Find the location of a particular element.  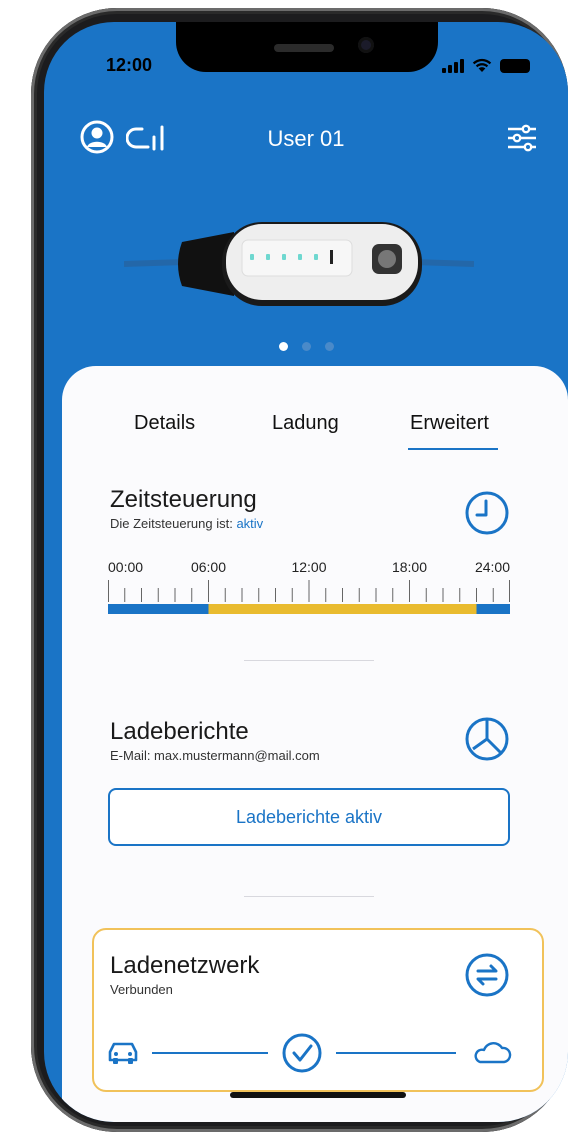

car-icon is located at coordinates (123, 1053).